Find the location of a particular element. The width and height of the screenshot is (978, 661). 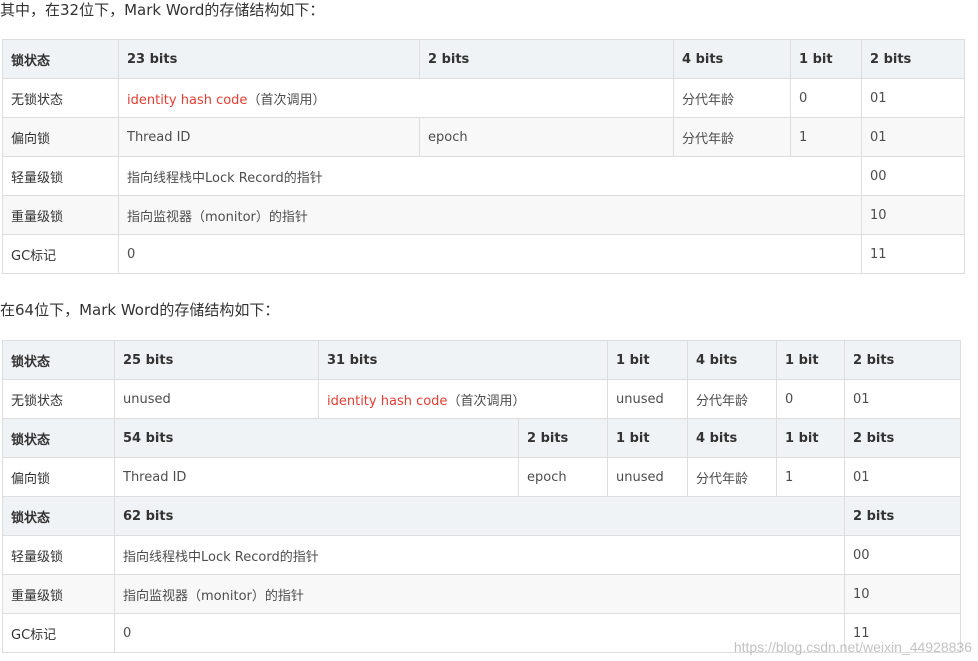

header-cell-54bits: 54 bits is located at coordinates (316, 438).